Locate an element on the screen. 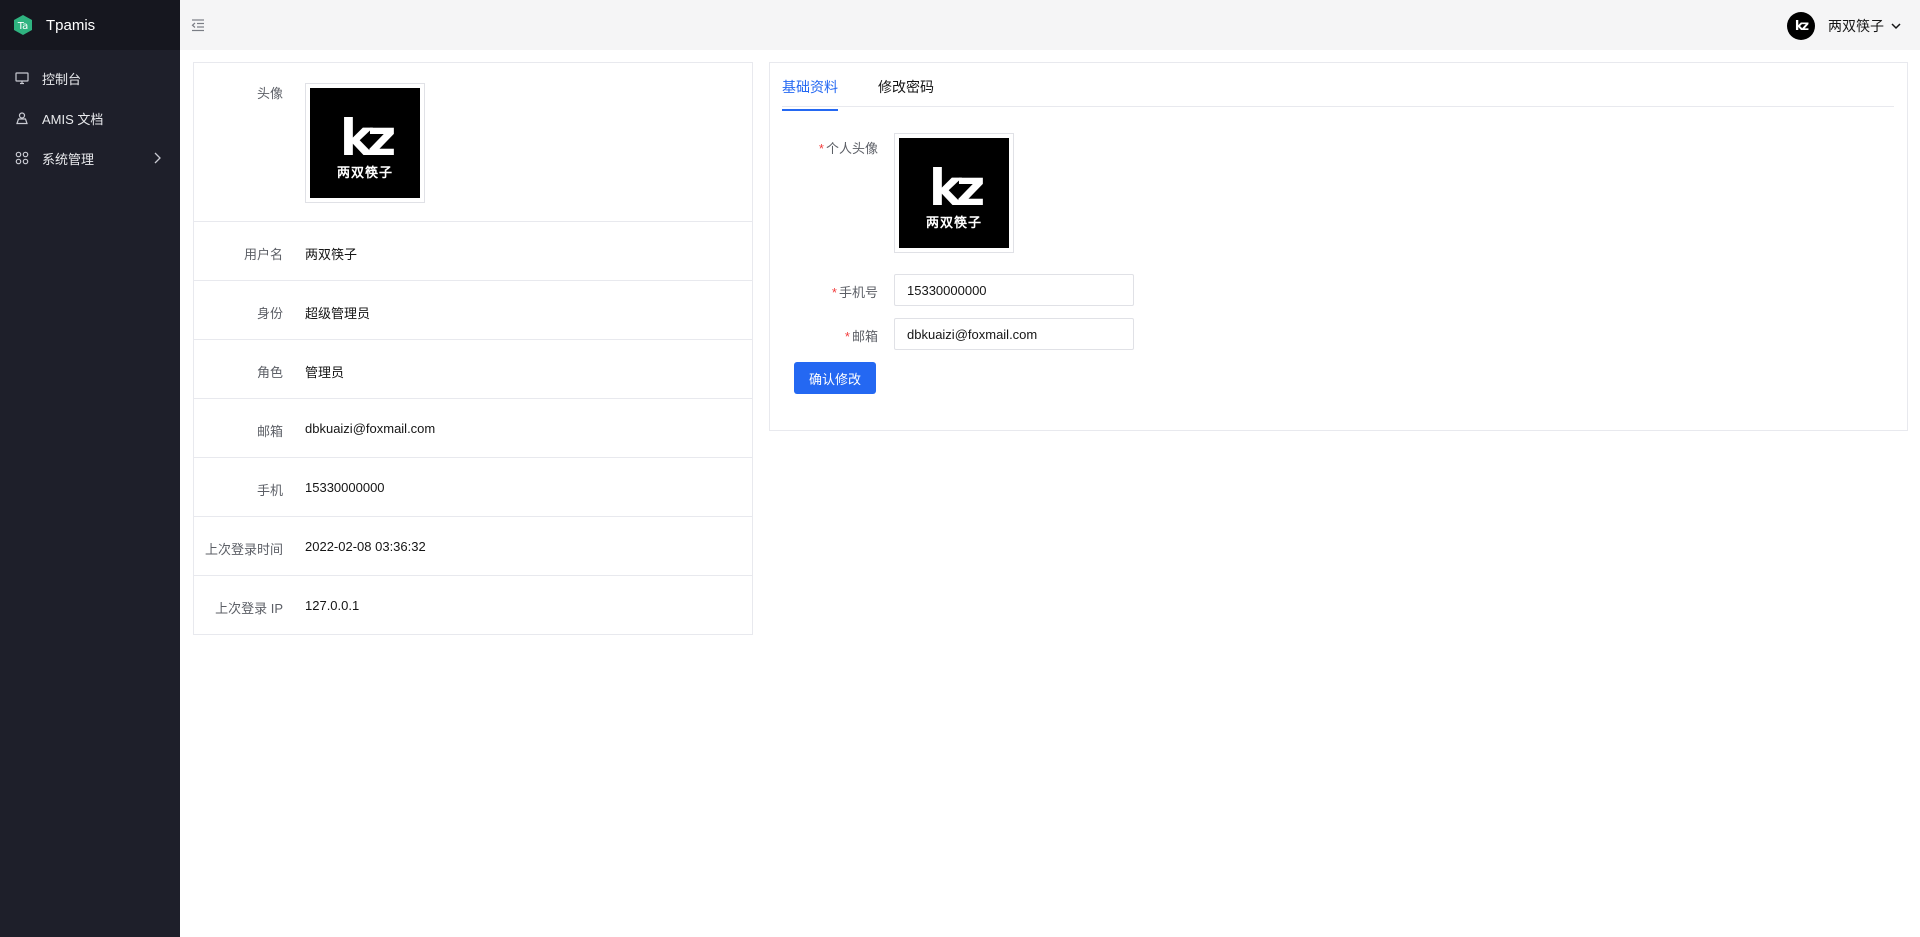  tabs: 基础资料 修改密码 is located at coordinates (1338, 87).